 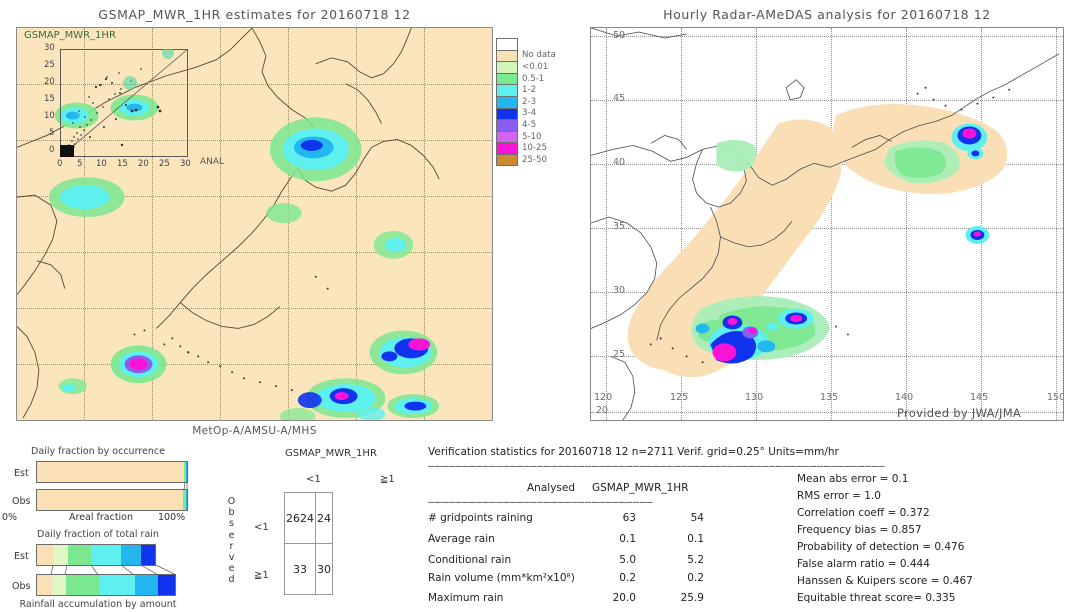 What do you see at coordinates (98, 451) in the screenshot?
I see `occurrence-chart-title: Daily fraction by occurrence` at bounding box center [98, 451].